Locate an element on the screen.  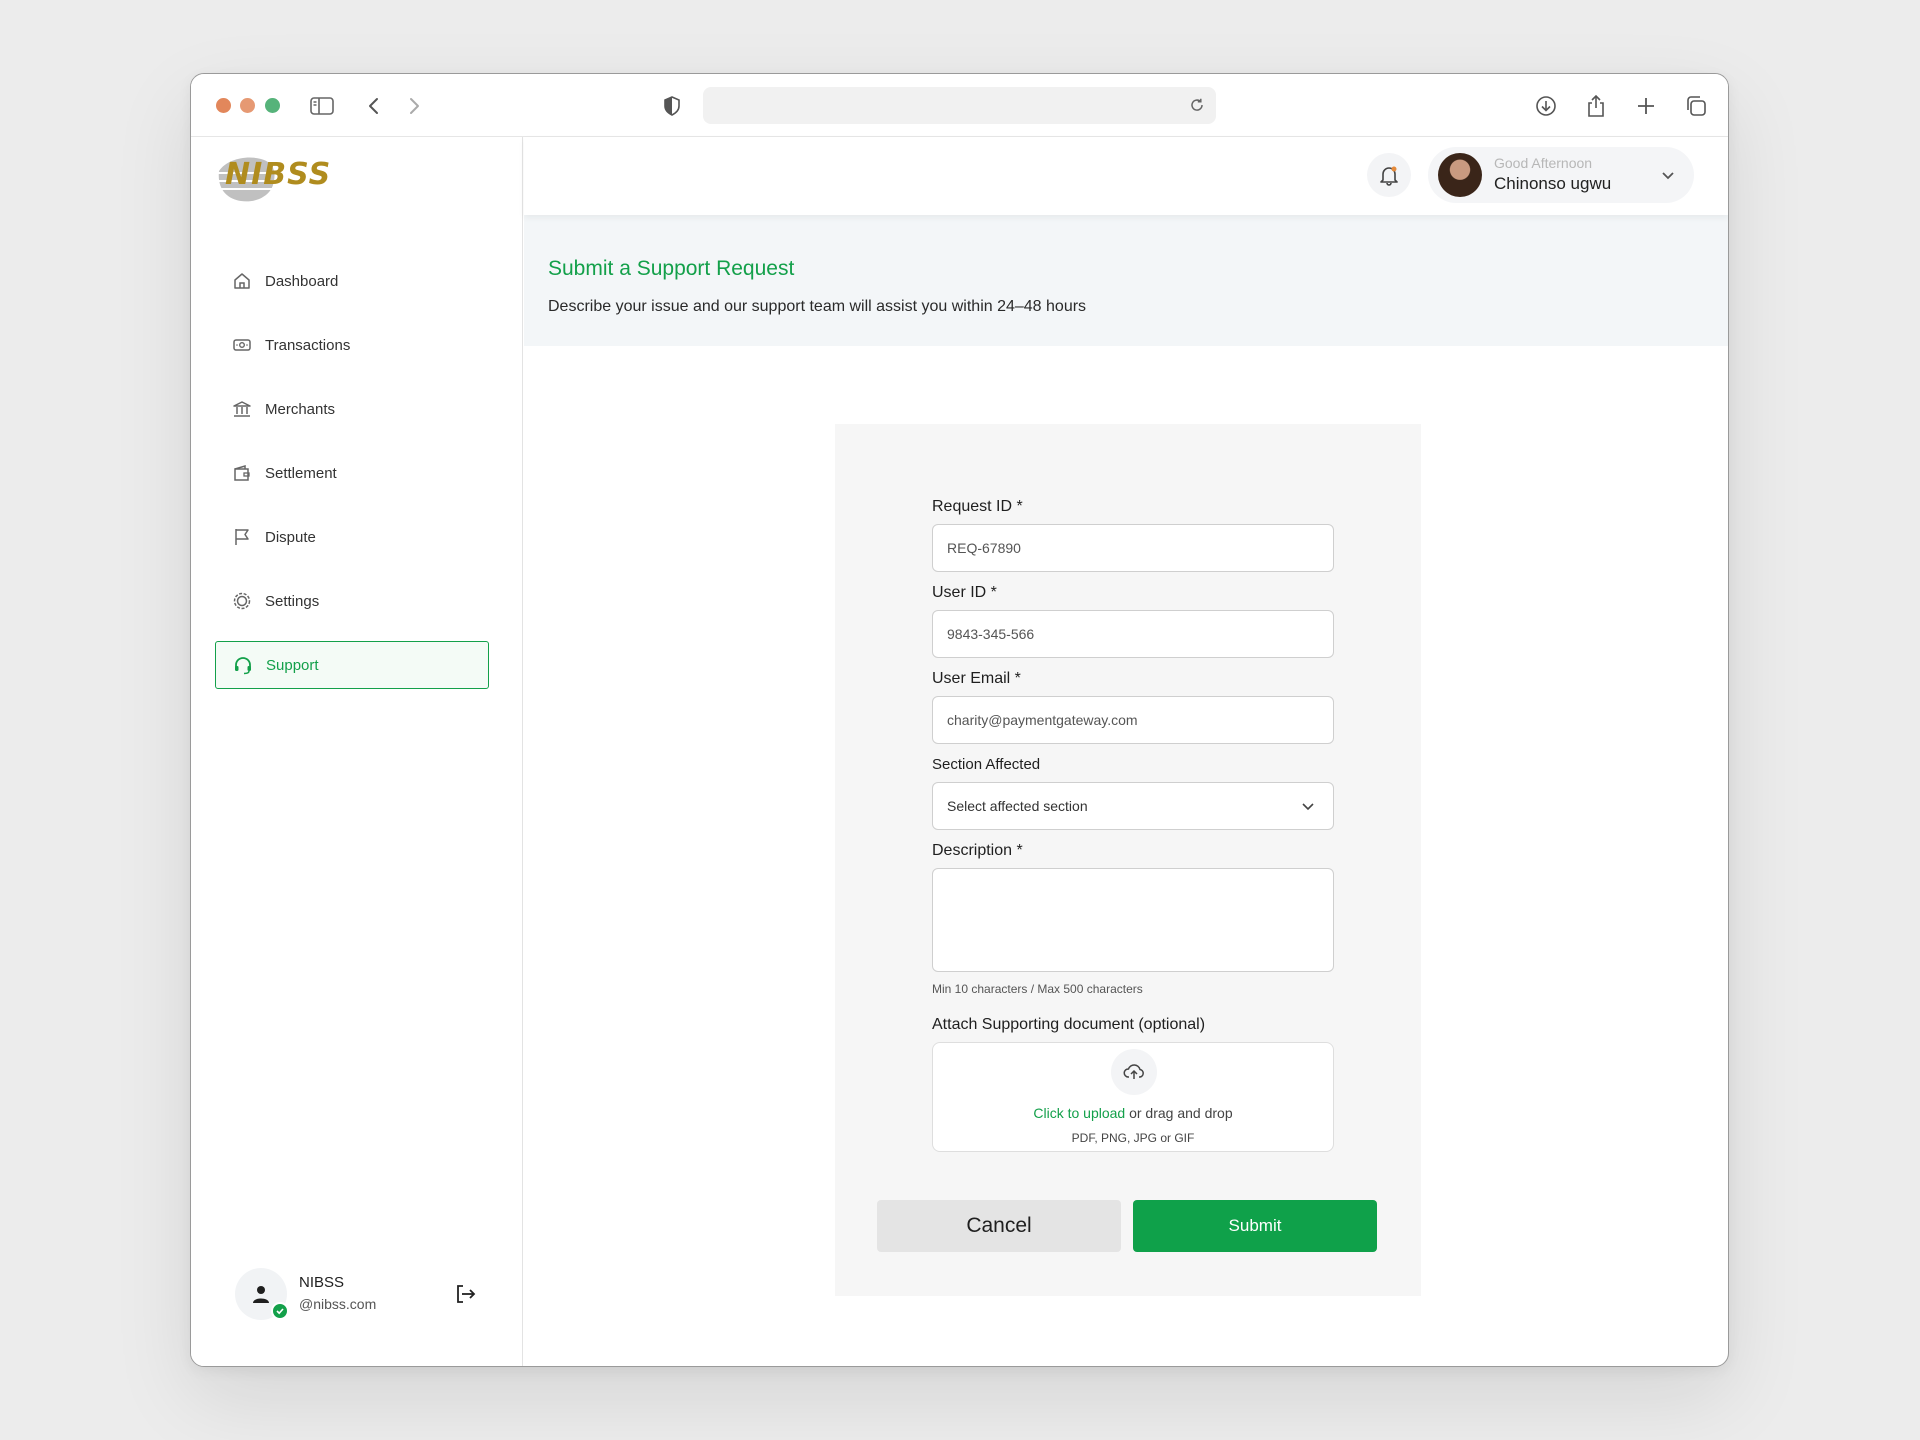
request-id-input: REQ-67890 is located at coordinates (1133, 548).